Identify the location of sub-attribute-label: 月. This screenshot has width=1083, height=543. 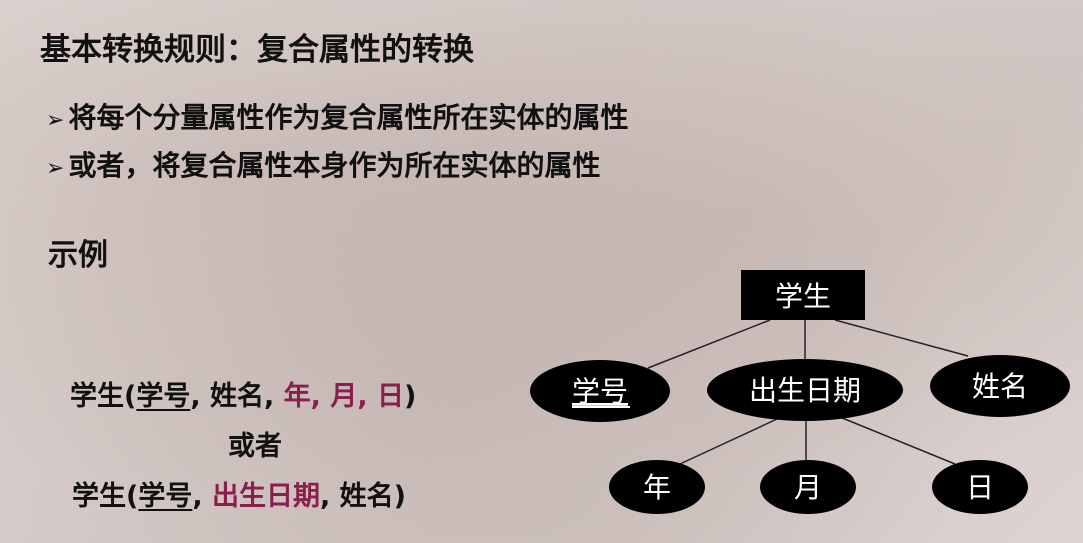
(808, 487).